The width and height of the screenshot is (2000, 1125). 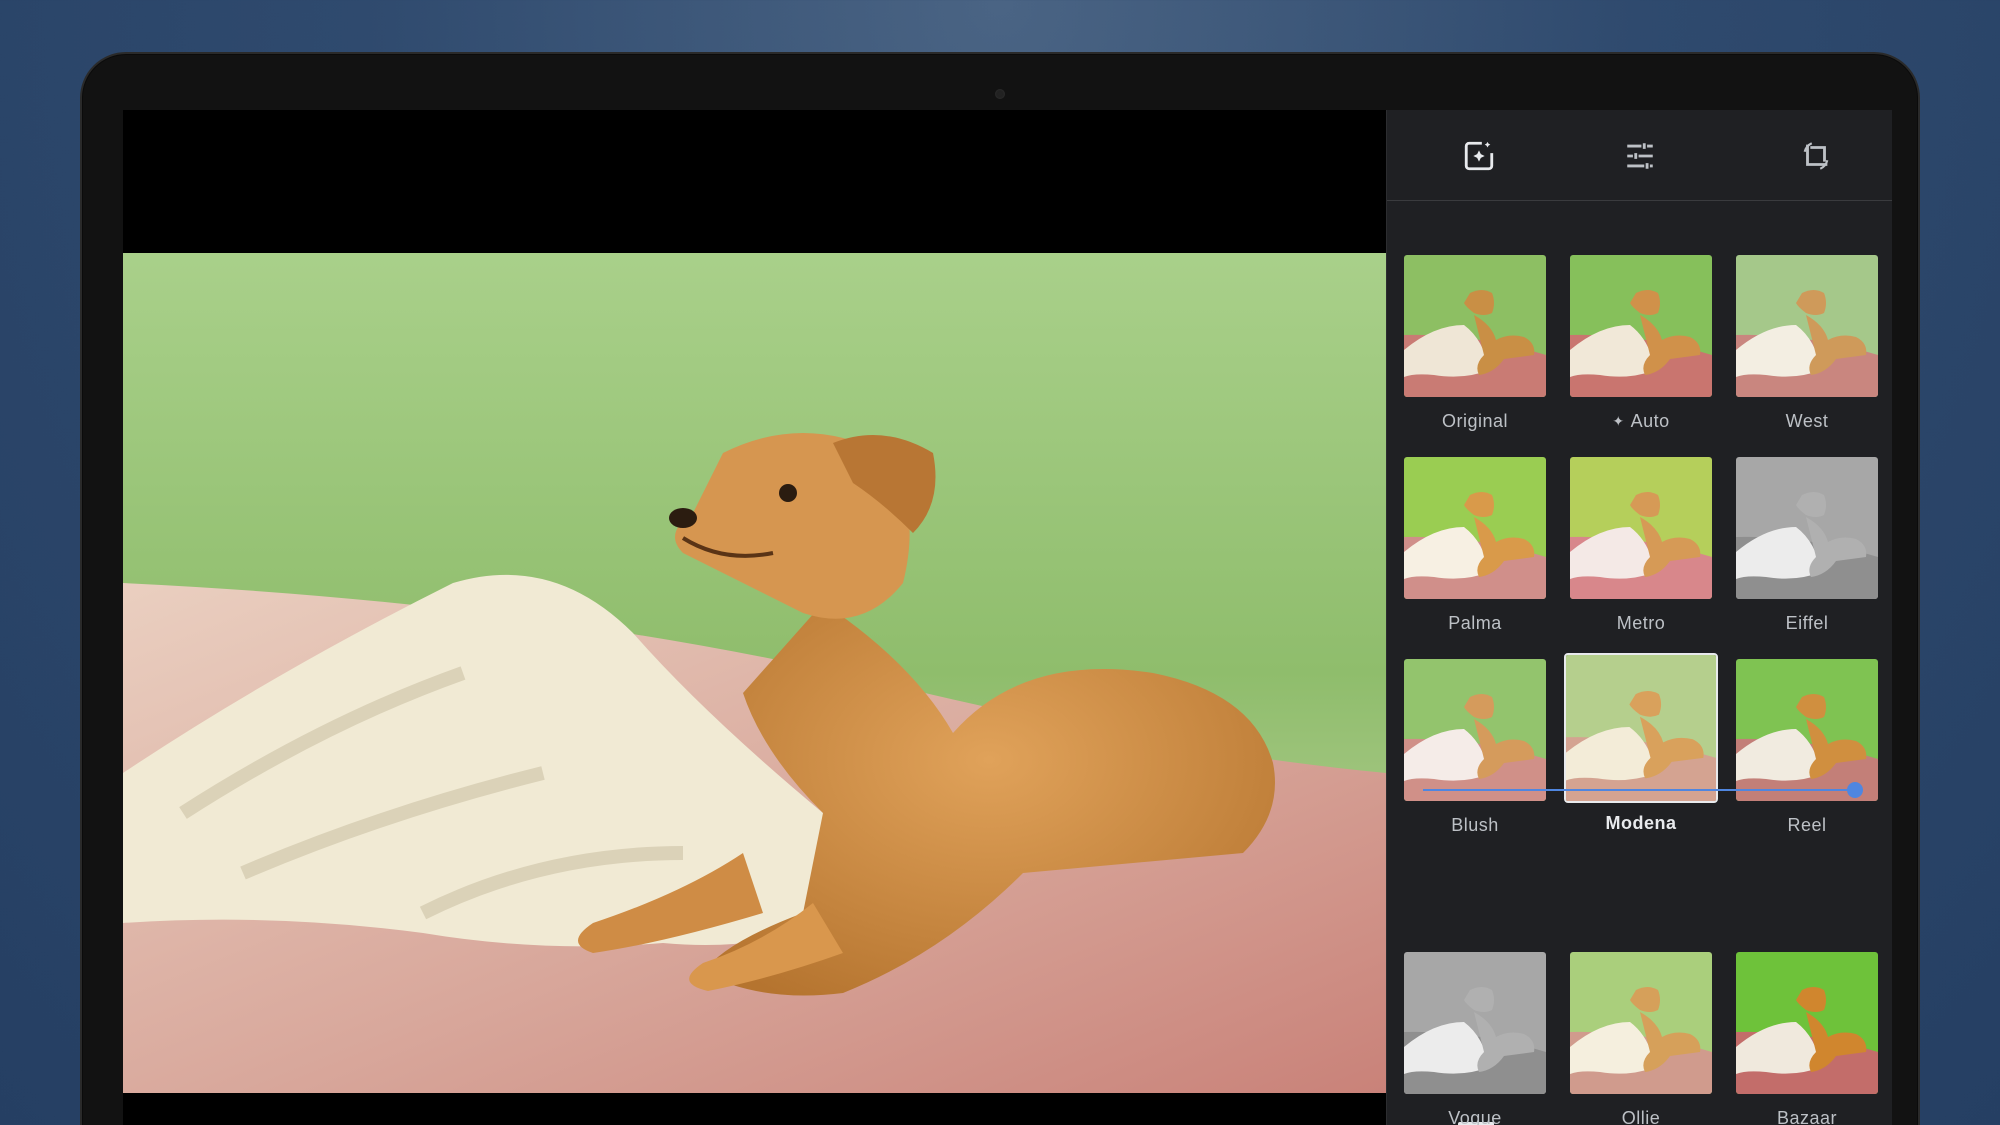 I want to click on filter-label: Ollie, so click(x=1641, y=1116).